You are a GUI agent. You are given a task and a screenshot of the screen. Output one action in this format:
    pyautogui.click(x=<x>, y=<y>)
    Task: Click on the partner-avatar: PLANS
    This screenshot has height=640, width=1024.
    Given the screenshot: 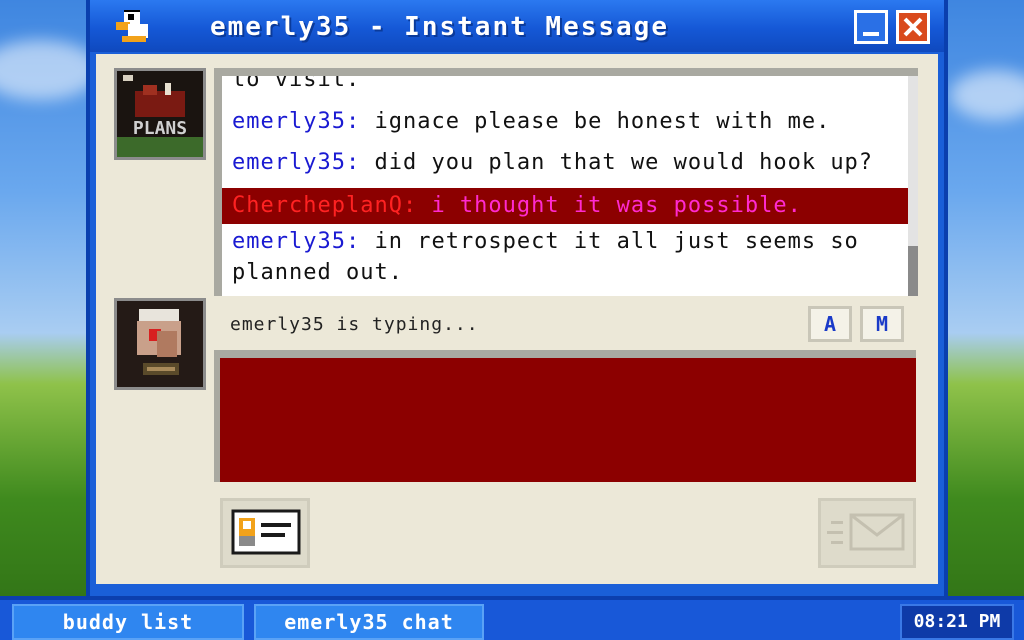 What is the action you would take?
    pyautogui.click(x=160, y=114)
    